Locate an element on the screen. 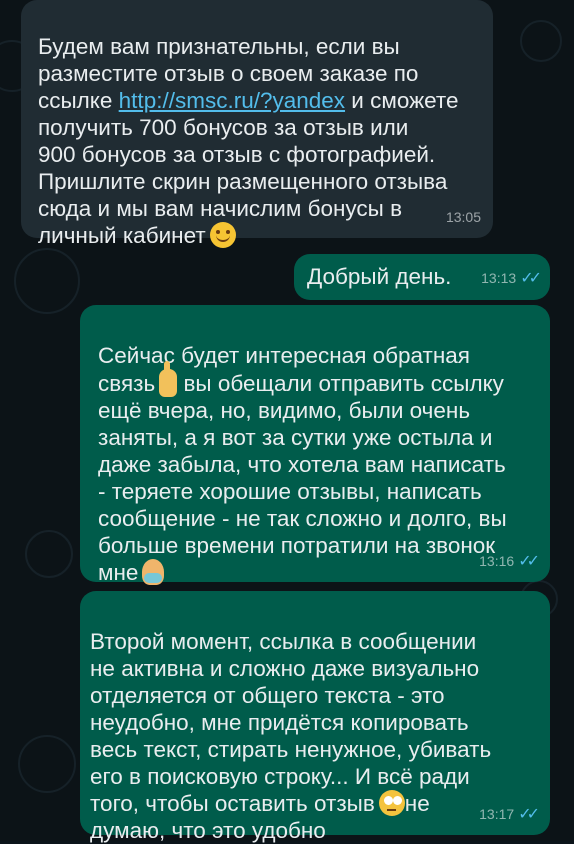 This screenshot has height=844, width=574. message-time: 13:05 is located at coordinates (463, 217).